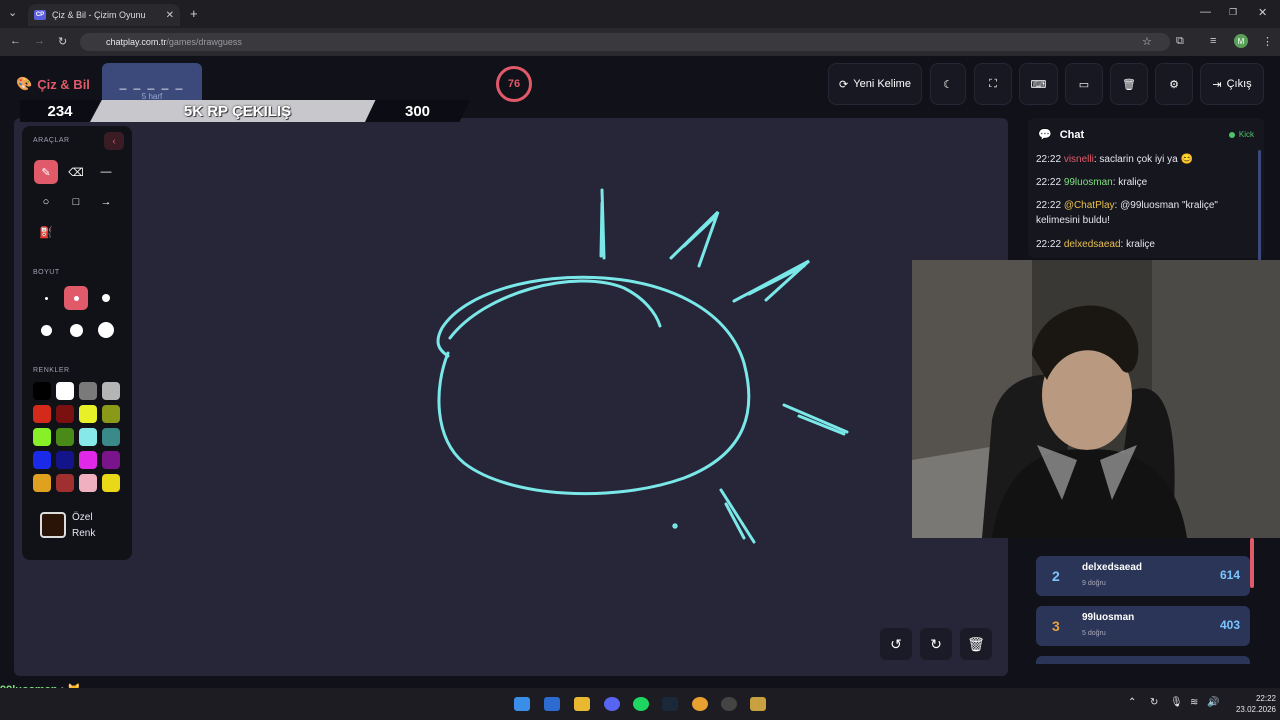  What do you see at coordinates (1232, 84) in the screenshot?
I see `exit-button: ⇥ Çıkış` at bounding box center [1232, 84].